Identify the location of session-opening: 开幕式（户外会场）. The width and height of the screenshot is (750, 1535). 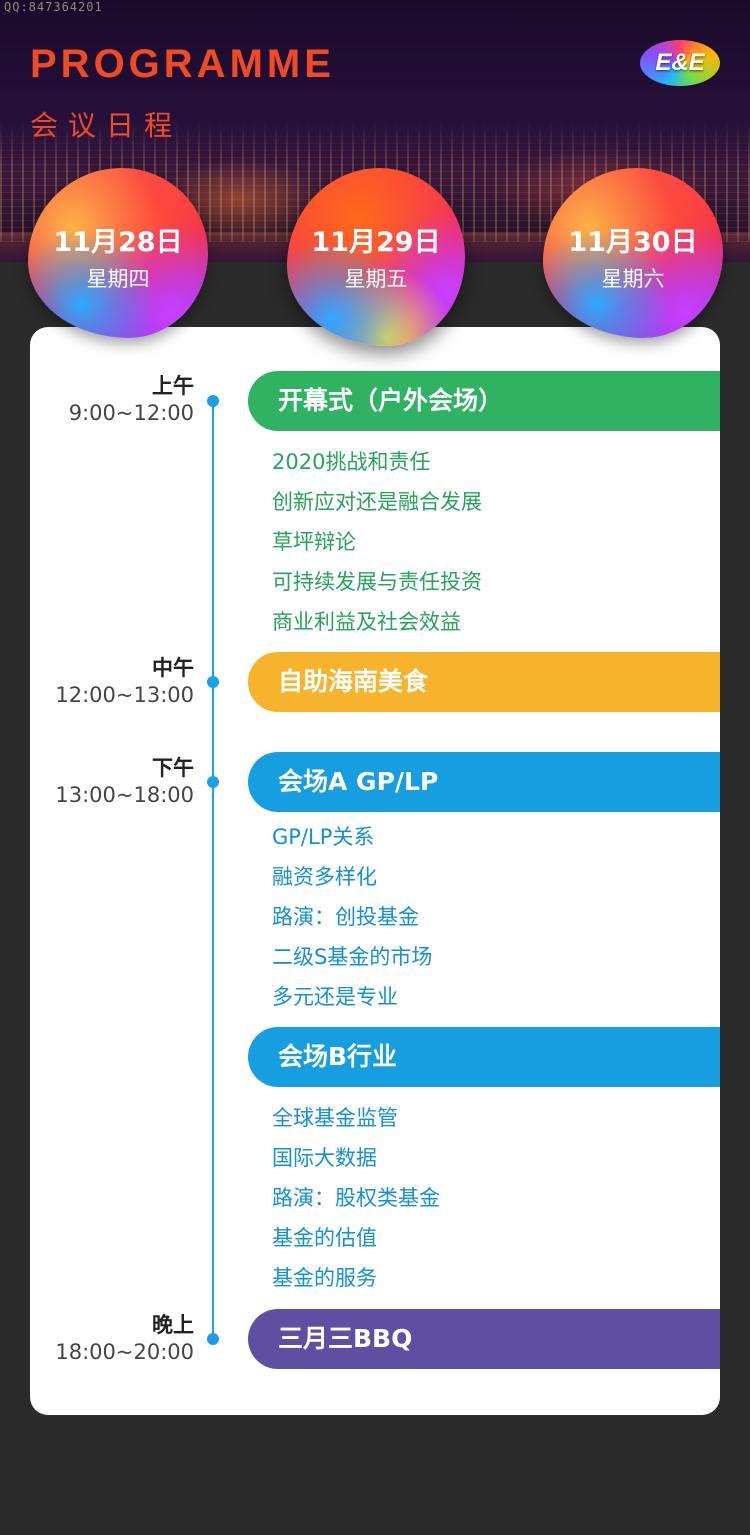
(484, 401).